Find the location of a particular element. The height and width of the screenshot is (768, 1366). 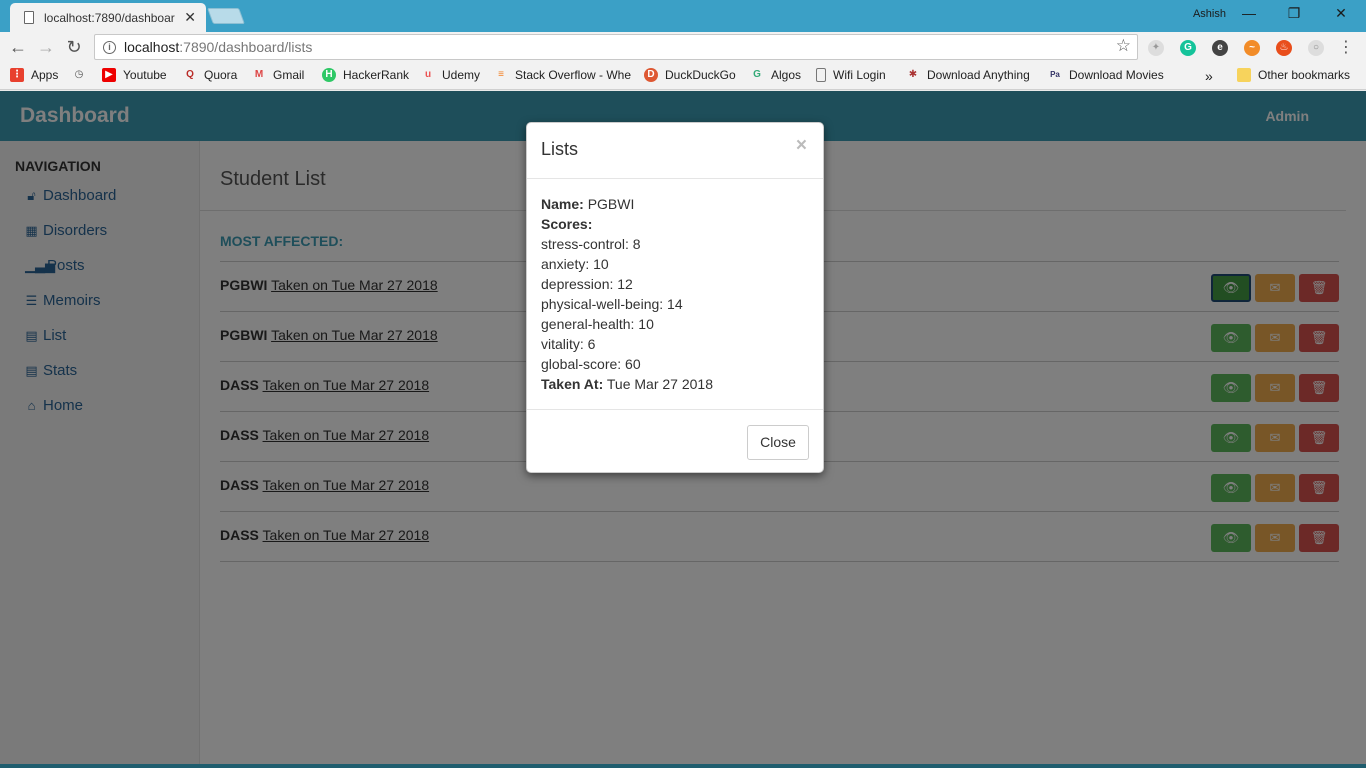

taken-value: Tue Mar 27 2018 is located at coordinates (659, 384).